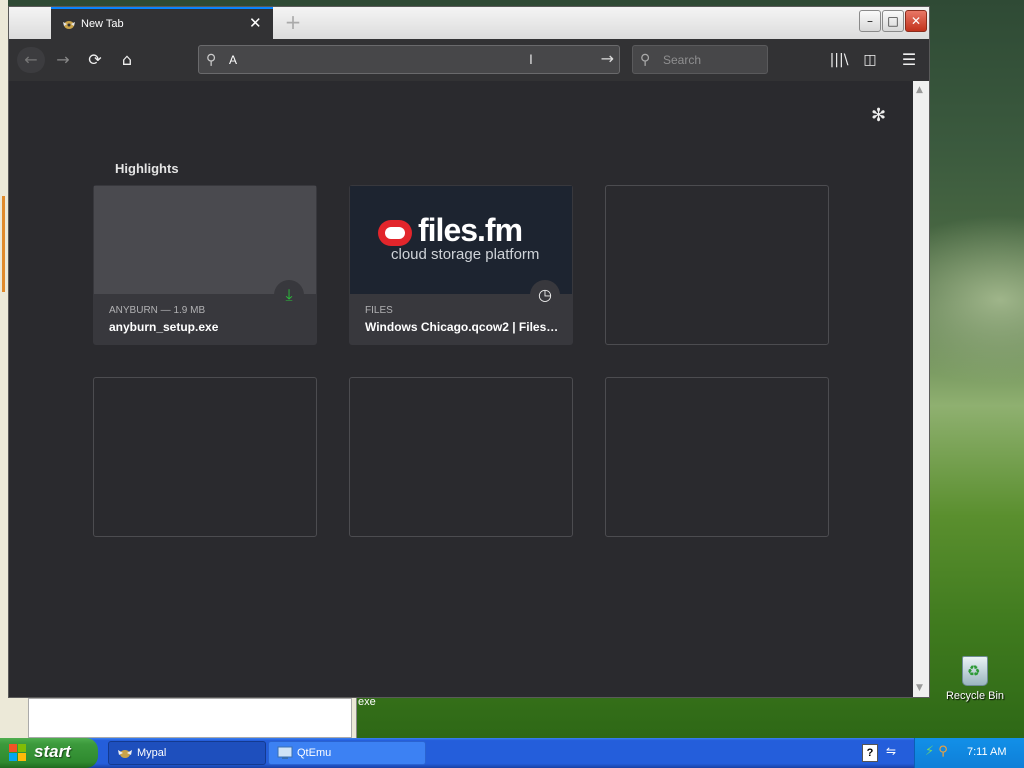 This screenshot has height=768, width=1024. Describe the element at coordinates (870, 21) in the screenshot. I see `minimize-button: –` at that location.